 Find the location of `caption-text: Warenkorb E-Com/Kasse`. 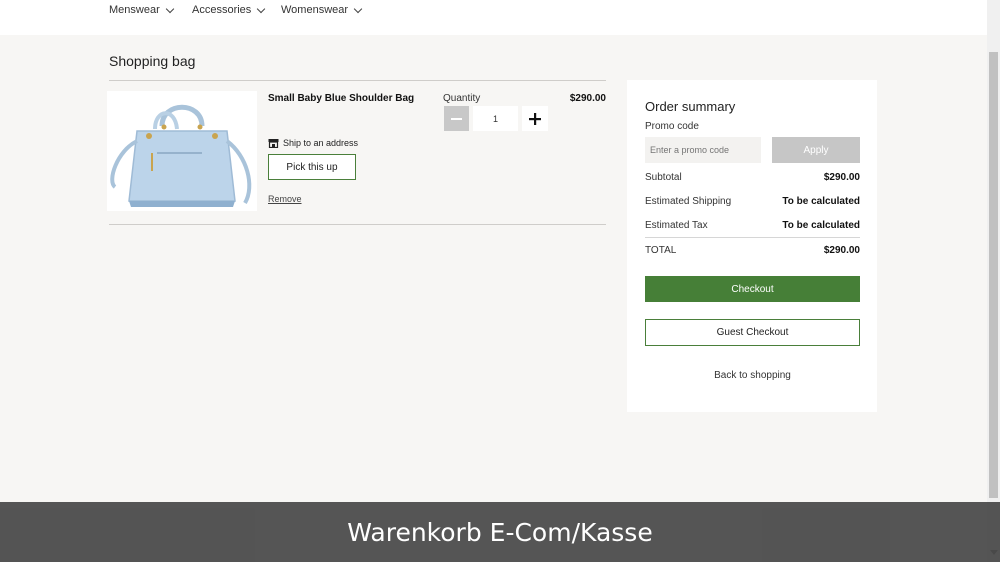

caption-text: Warenkorb E-Com/Kasse is located at coordinates (500, 532).